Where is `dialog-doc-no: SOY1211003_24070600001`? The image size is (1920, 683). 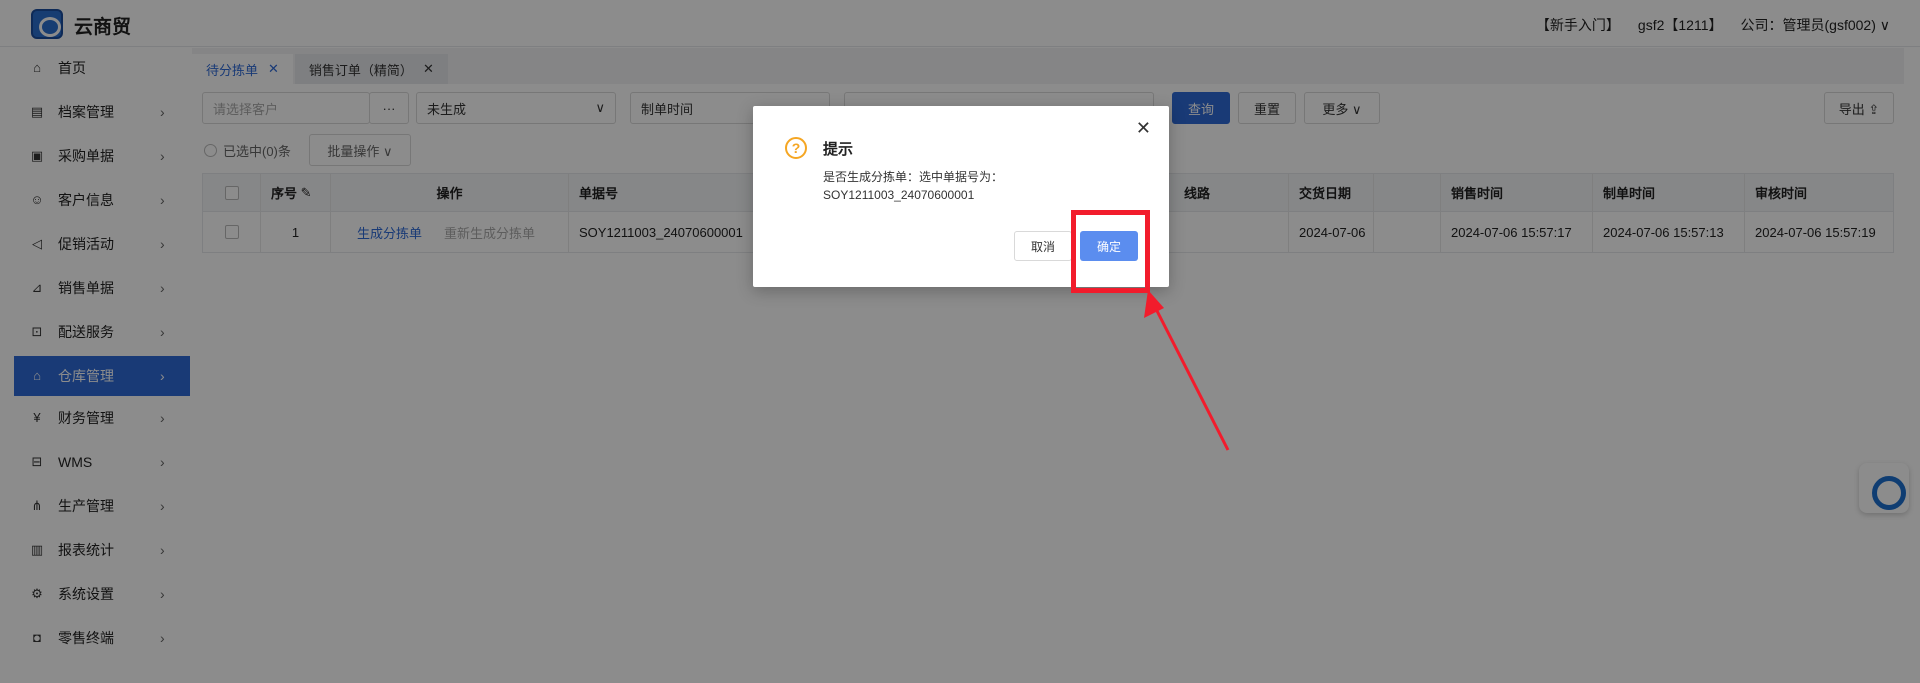 dialog-doc-no: SOY1211003_24070600001 is located at coordinates (899, 195).